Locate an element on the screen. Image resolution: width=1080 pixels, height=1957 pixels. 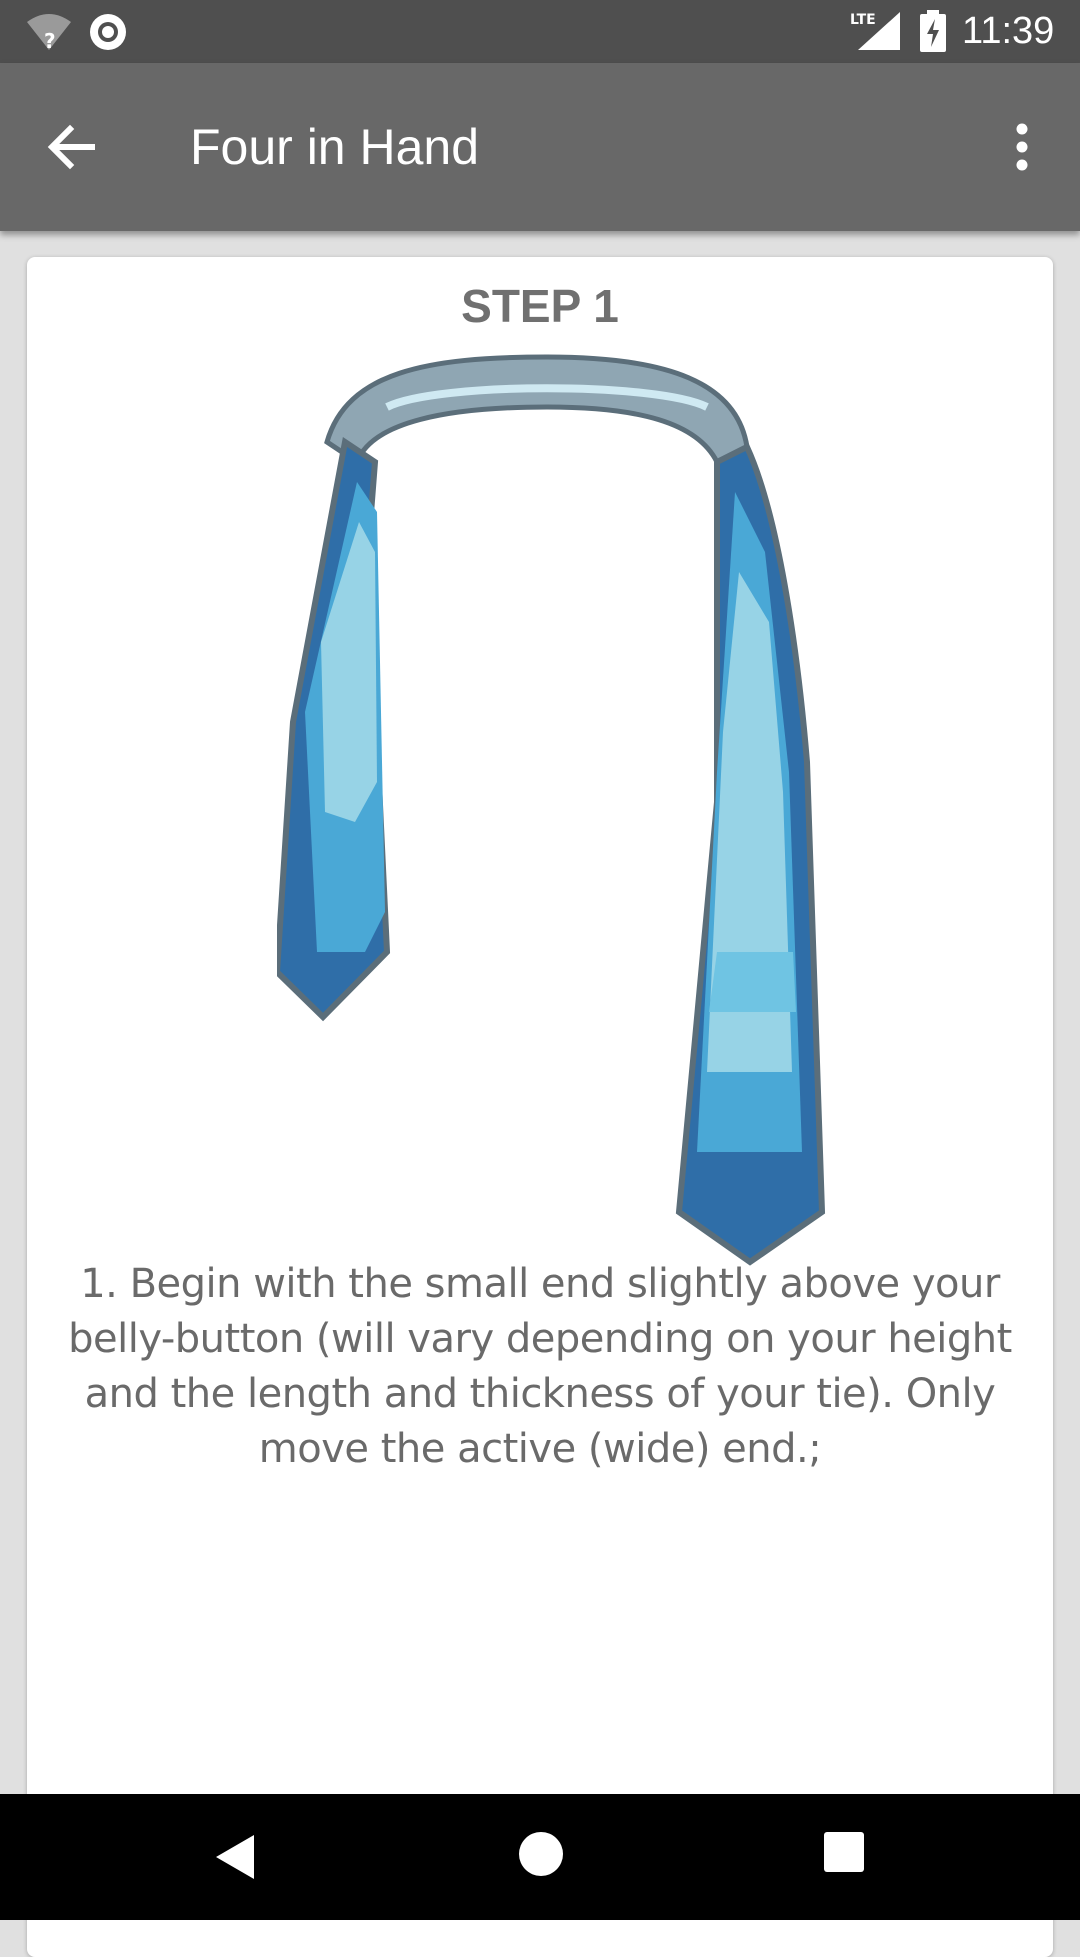
svg-text: LTE is located at coordinates (863, 20).